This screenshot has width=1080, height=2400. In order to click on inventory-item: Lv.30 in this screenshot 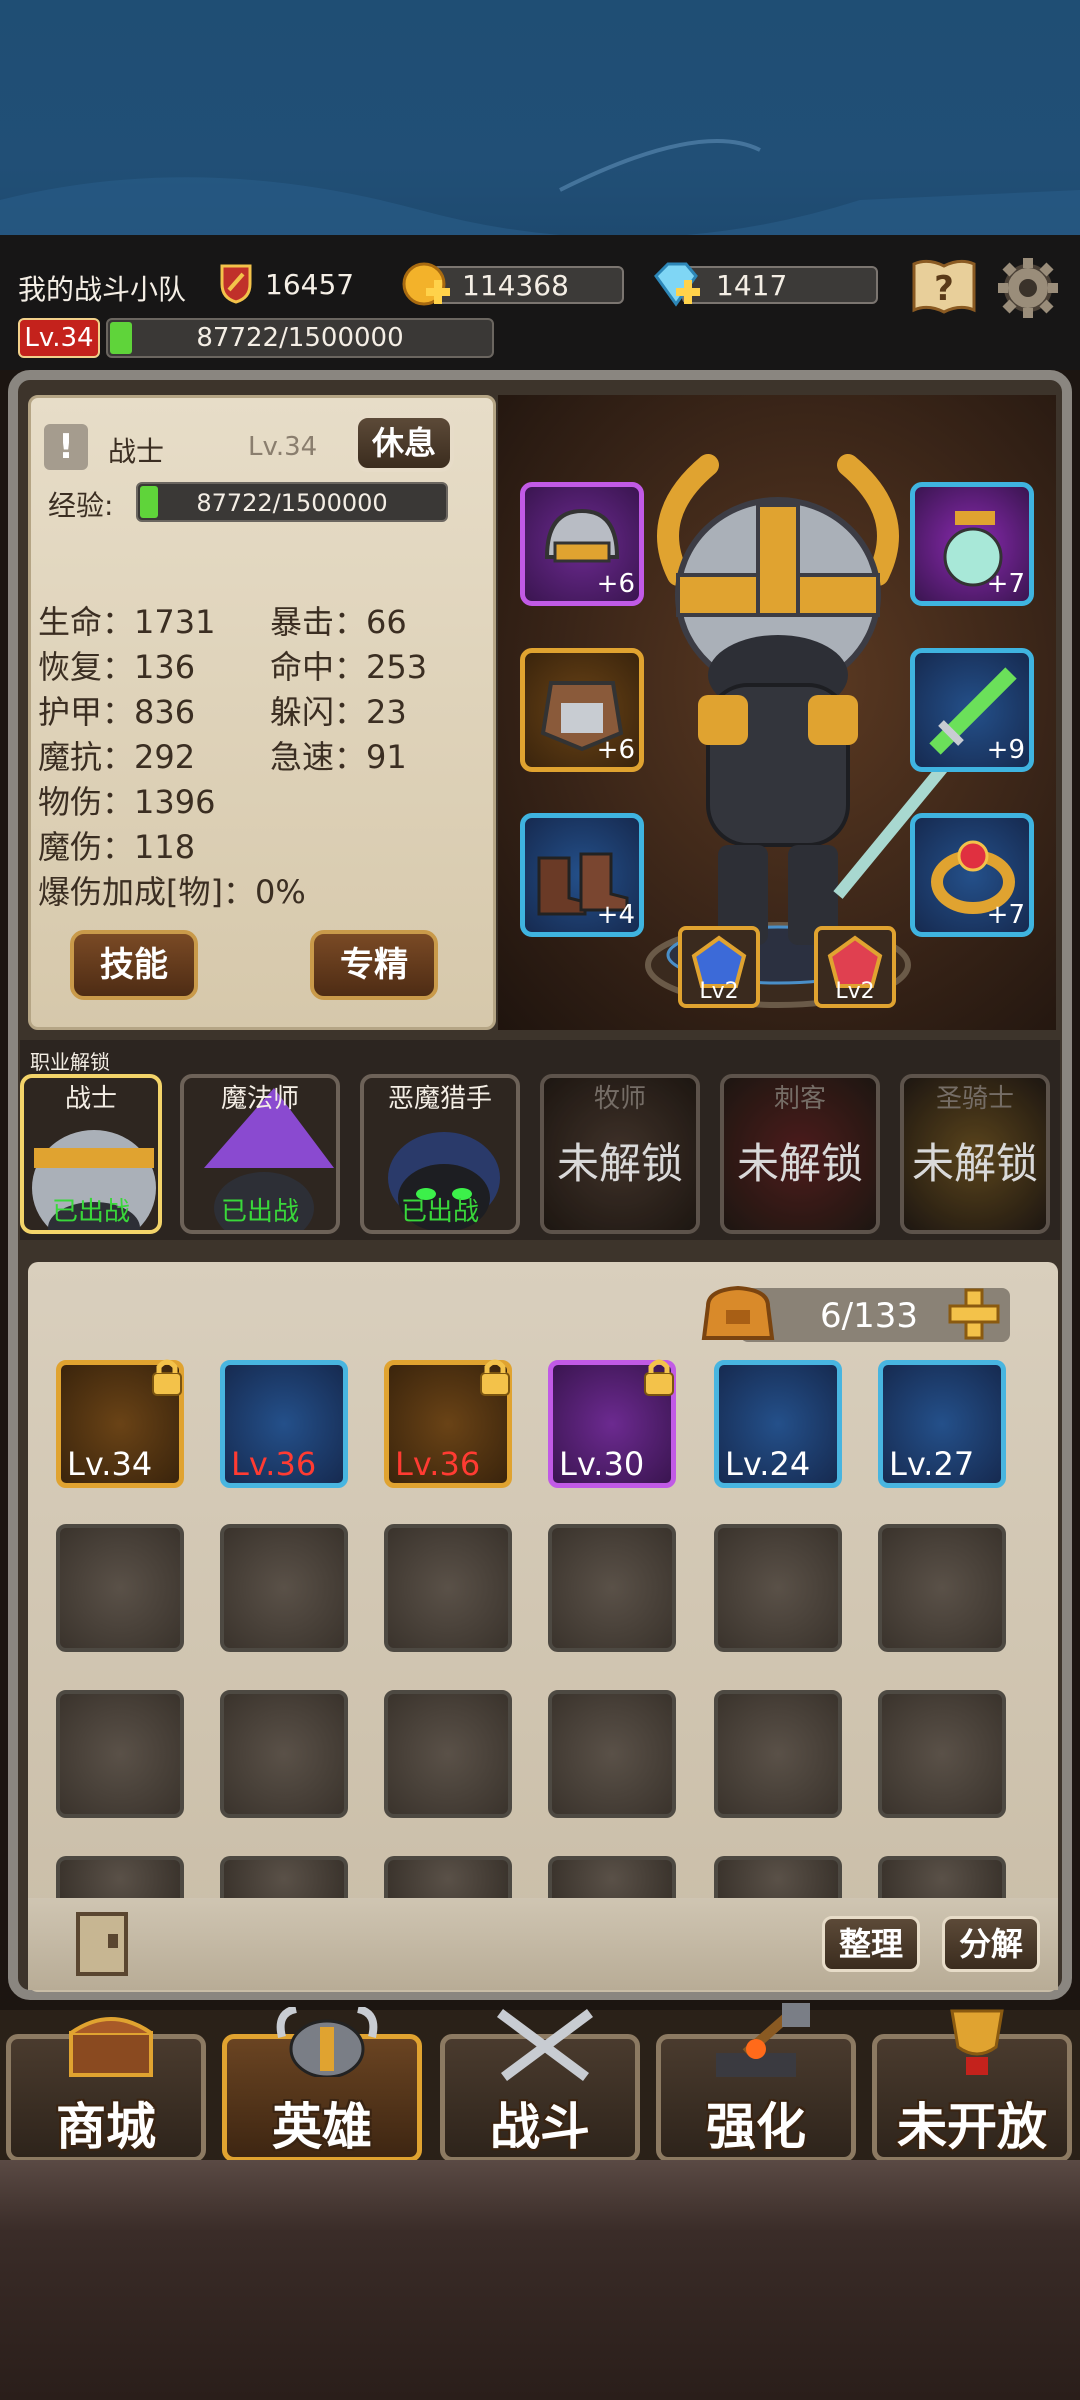, I will do `click(612, 1423)`.